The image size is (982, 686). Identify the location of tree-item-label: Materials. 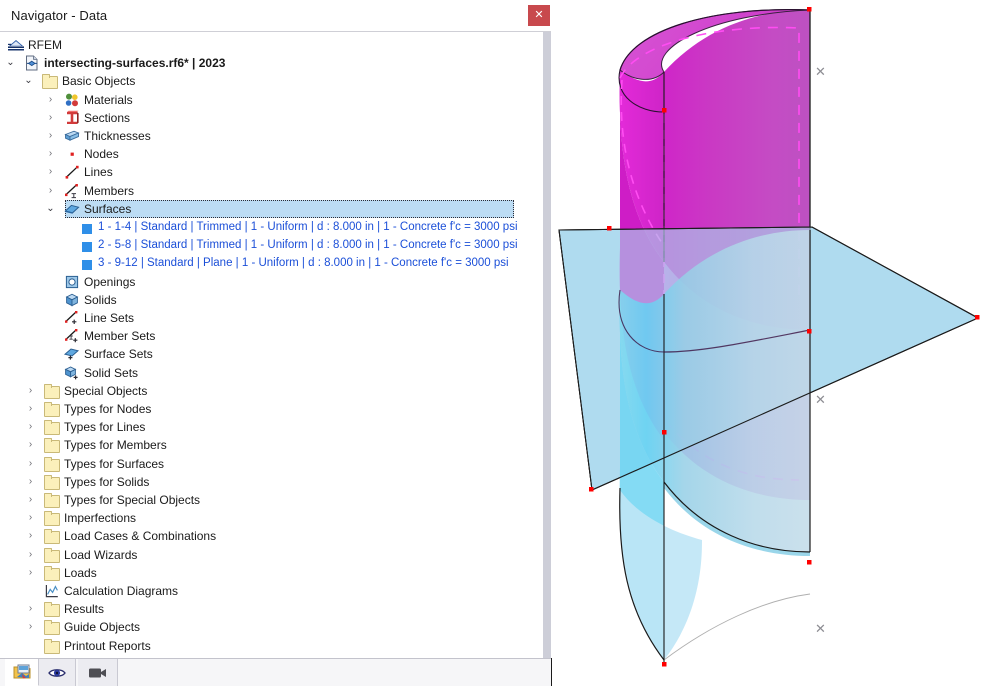
(108, 99).